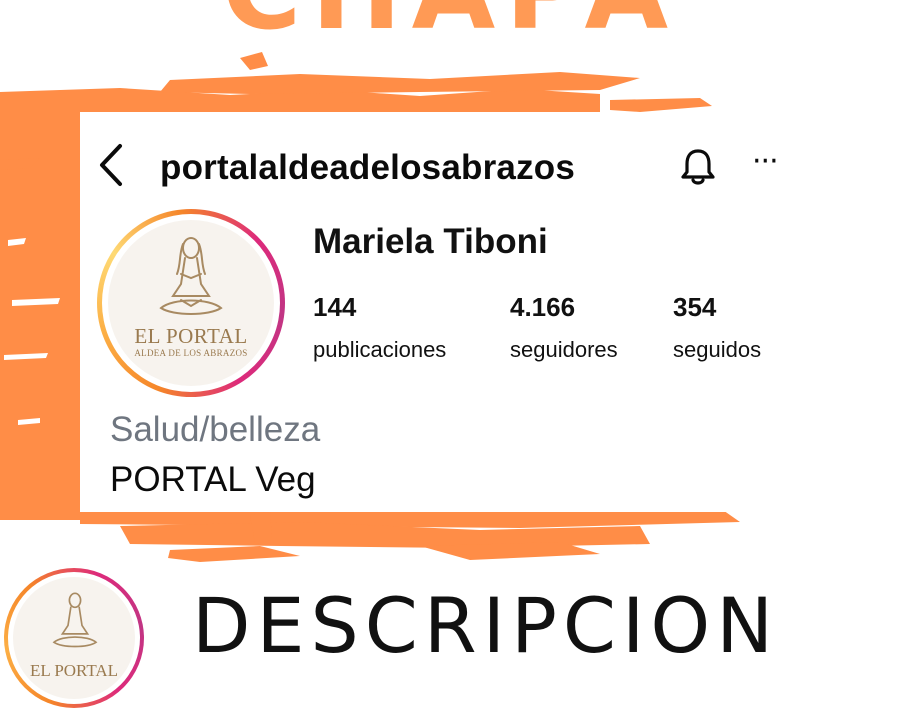 This screenshot has height=708, width=900. What do you see at coordinates (717, 327) in the screenshot?
I see `stat-following: 354 seguidos` at bounding box center [717, 327].